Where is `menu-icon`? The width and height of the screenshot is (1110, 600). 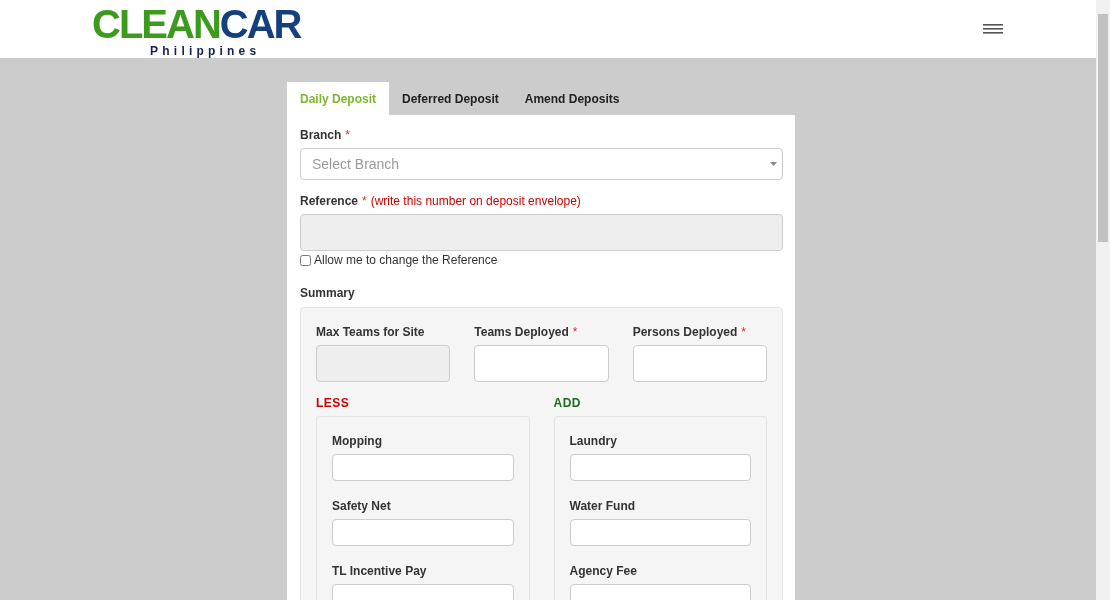 menu-icon is located at coordinates (993, 29).